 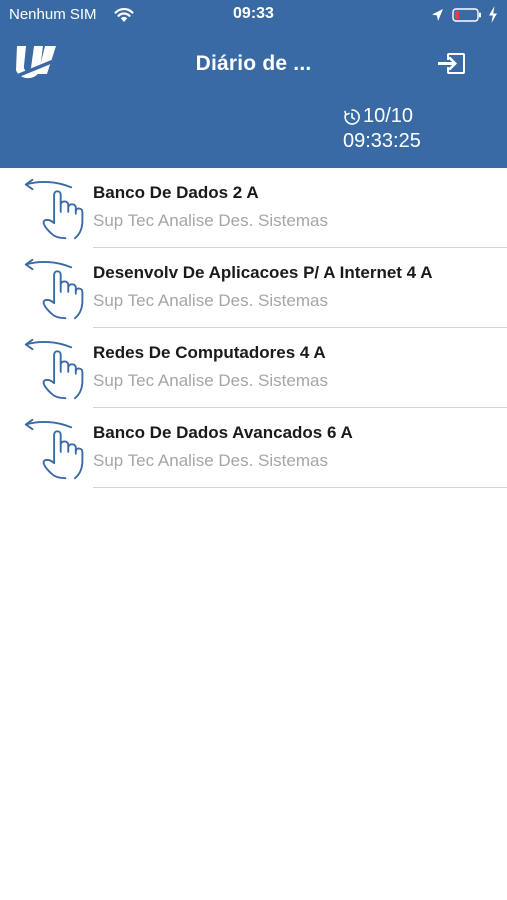 What do you see at coordinates (176, 192) in the screenshot?
I see `class-title: Banco De Dados 2 A` at bounding box center [176, 192].